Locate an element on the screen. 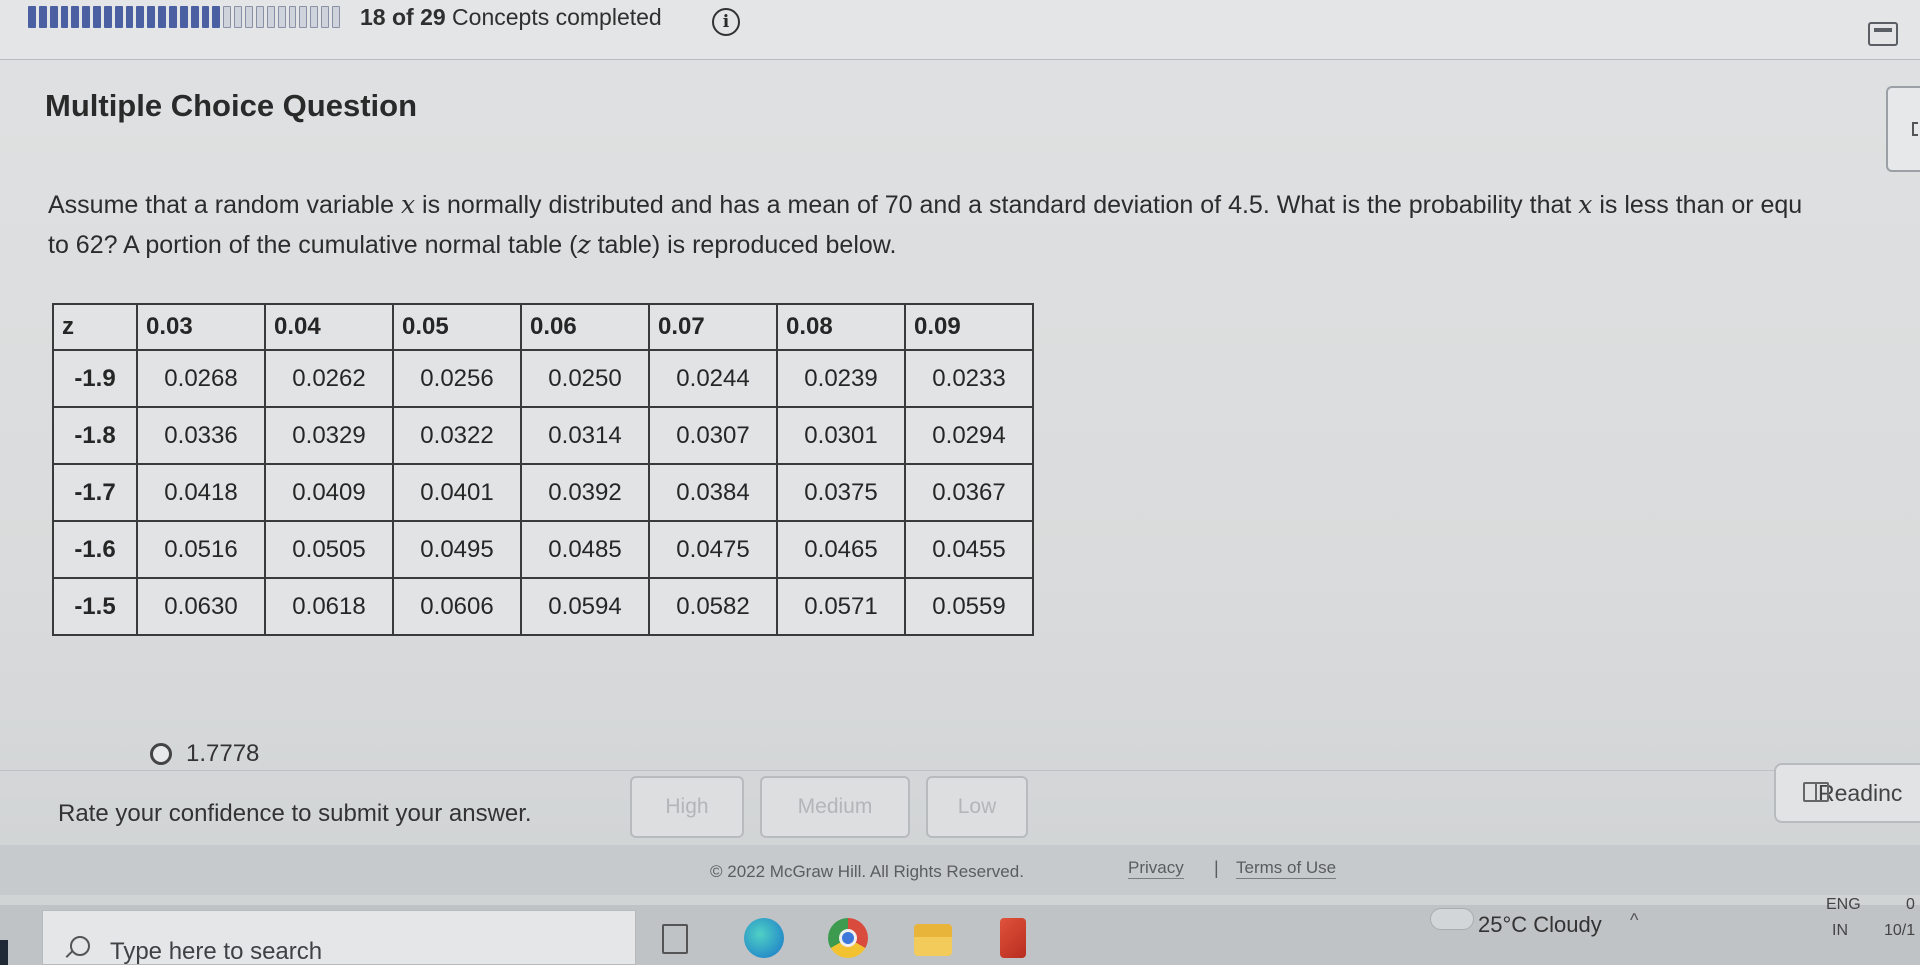 The height and width of the screenshot is (965, 1920). probability-cell: 0.0239 is located at coordinates (841, 378).